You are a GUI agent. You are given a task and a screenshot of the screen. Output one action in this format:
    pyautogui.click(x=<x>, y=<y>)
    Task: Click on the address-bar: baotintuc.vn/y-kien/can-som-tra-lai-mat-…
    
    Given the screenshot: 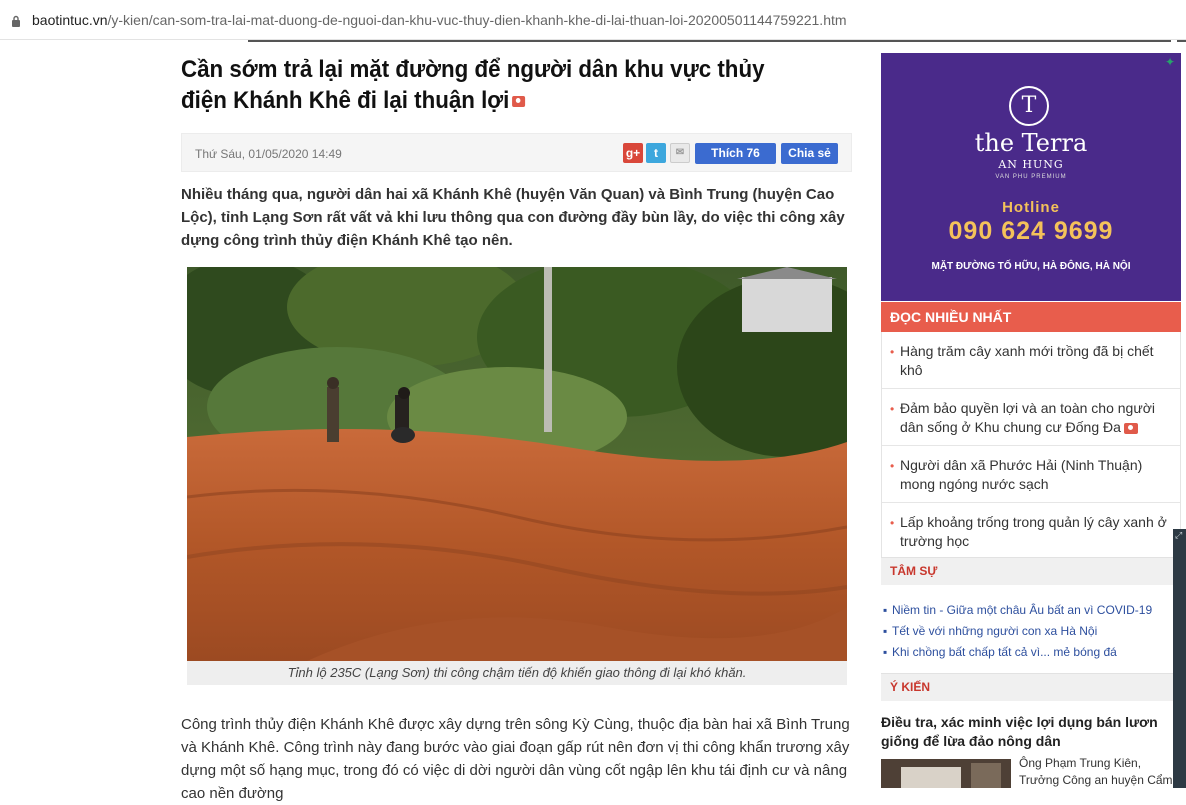 What is the action you would take?
    pyautogui.click(x=593, y=20)
    